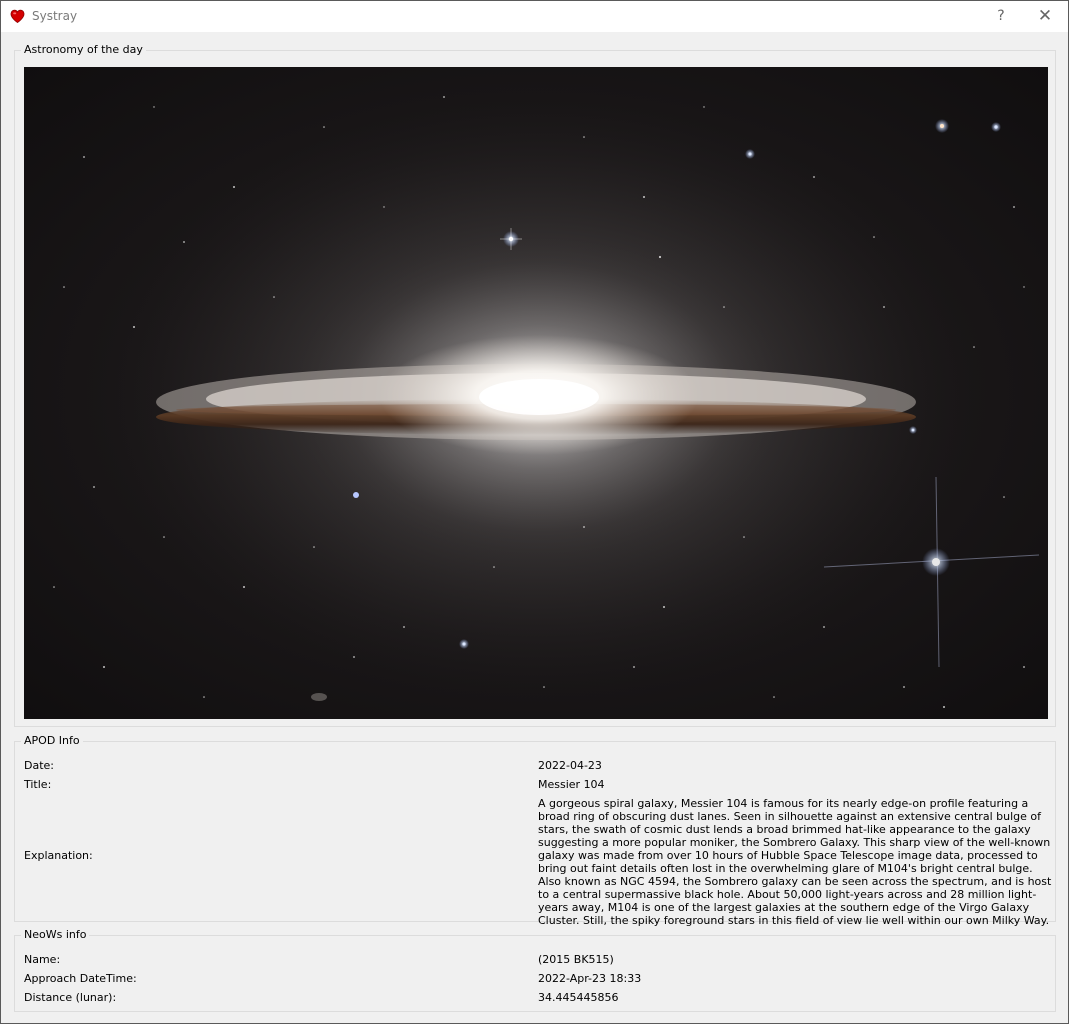  What do you see at coordinates (1045, 16) in the screenshot?
I see `close-button: ✕` at bounding box center [1045, 16].